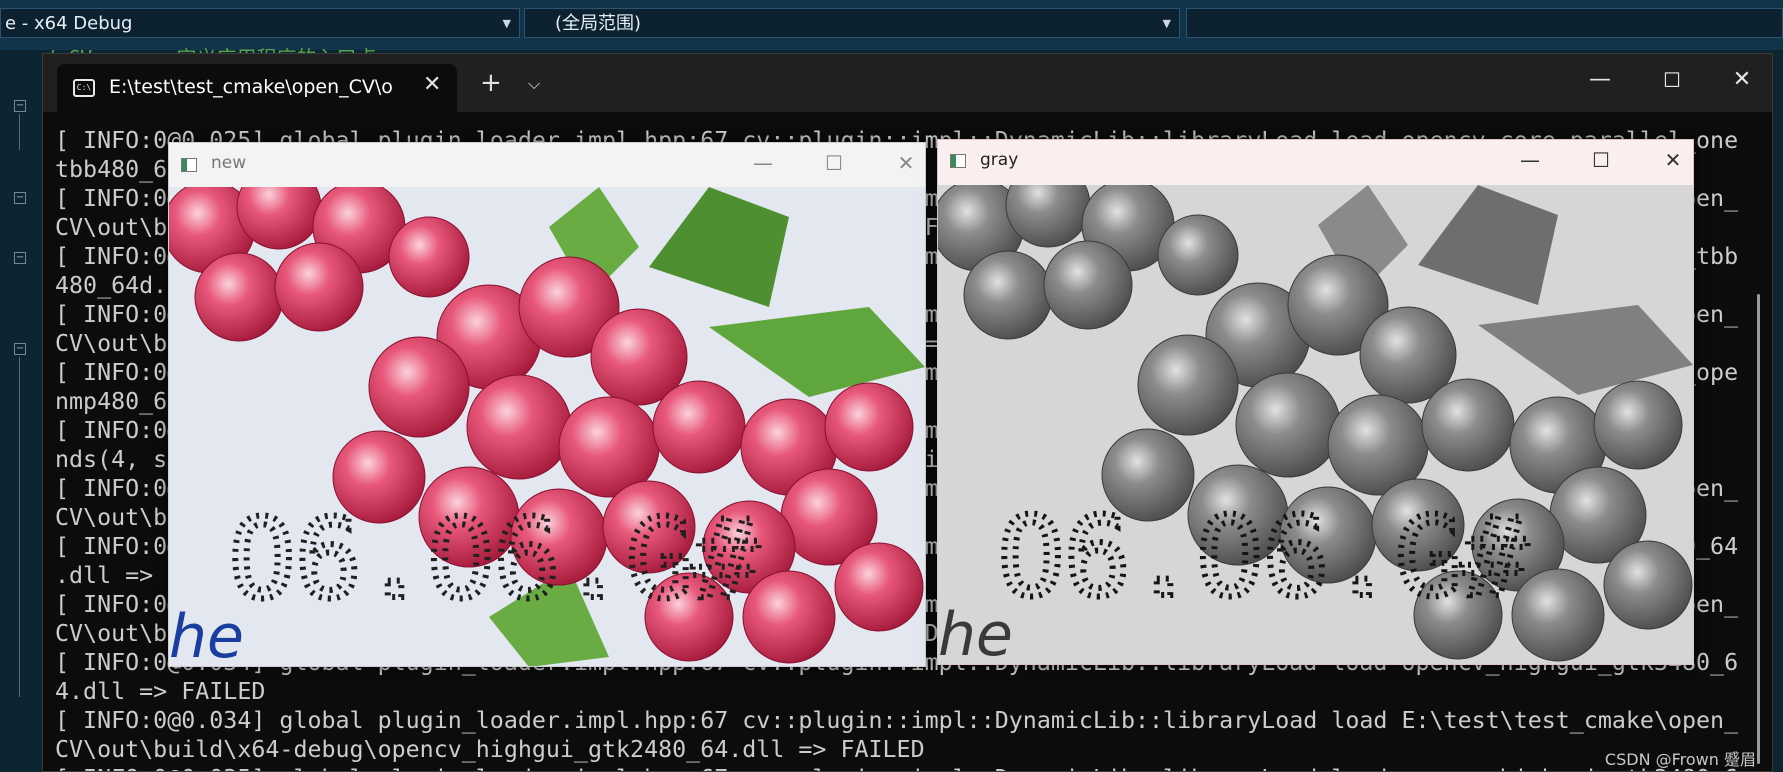 This screenshot has height=772, width=1783. I want to click on solution-config-label: e - x64 Debug, so click(69, 23).